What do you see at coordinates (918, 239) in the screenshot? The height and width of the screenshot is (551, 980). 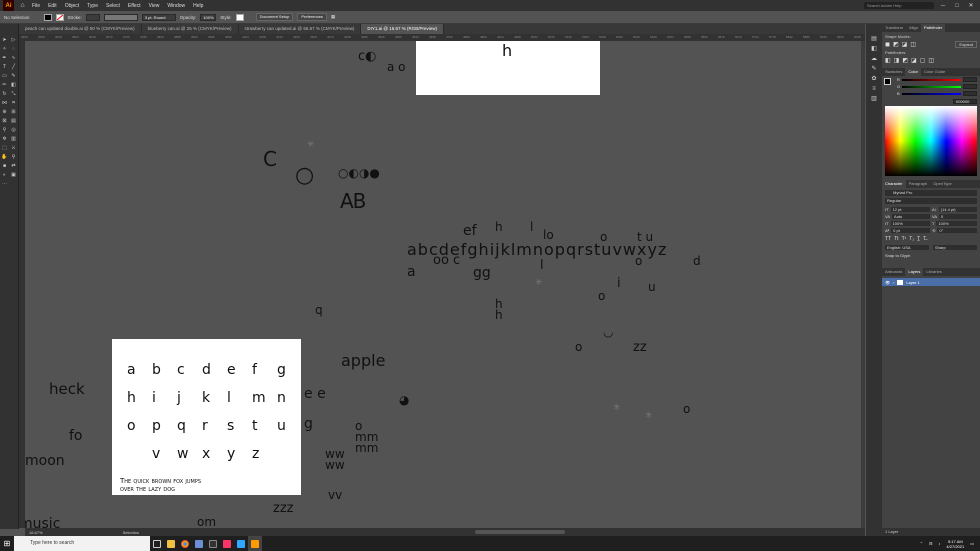 I see `underline-icon: T̲` at bounding box center [918, 239].